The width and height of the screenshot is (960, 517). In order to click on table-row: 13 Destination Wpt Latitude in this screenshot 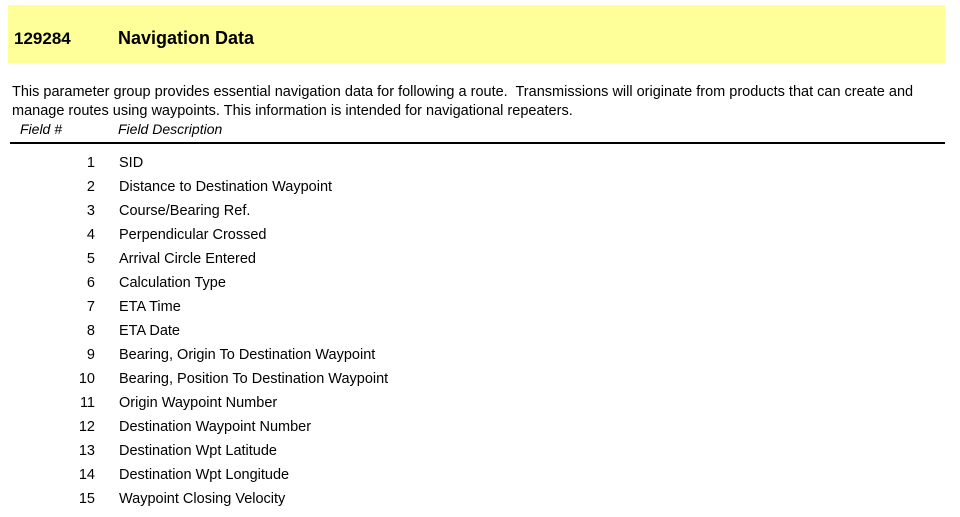, I will do `click(480, 451)`.